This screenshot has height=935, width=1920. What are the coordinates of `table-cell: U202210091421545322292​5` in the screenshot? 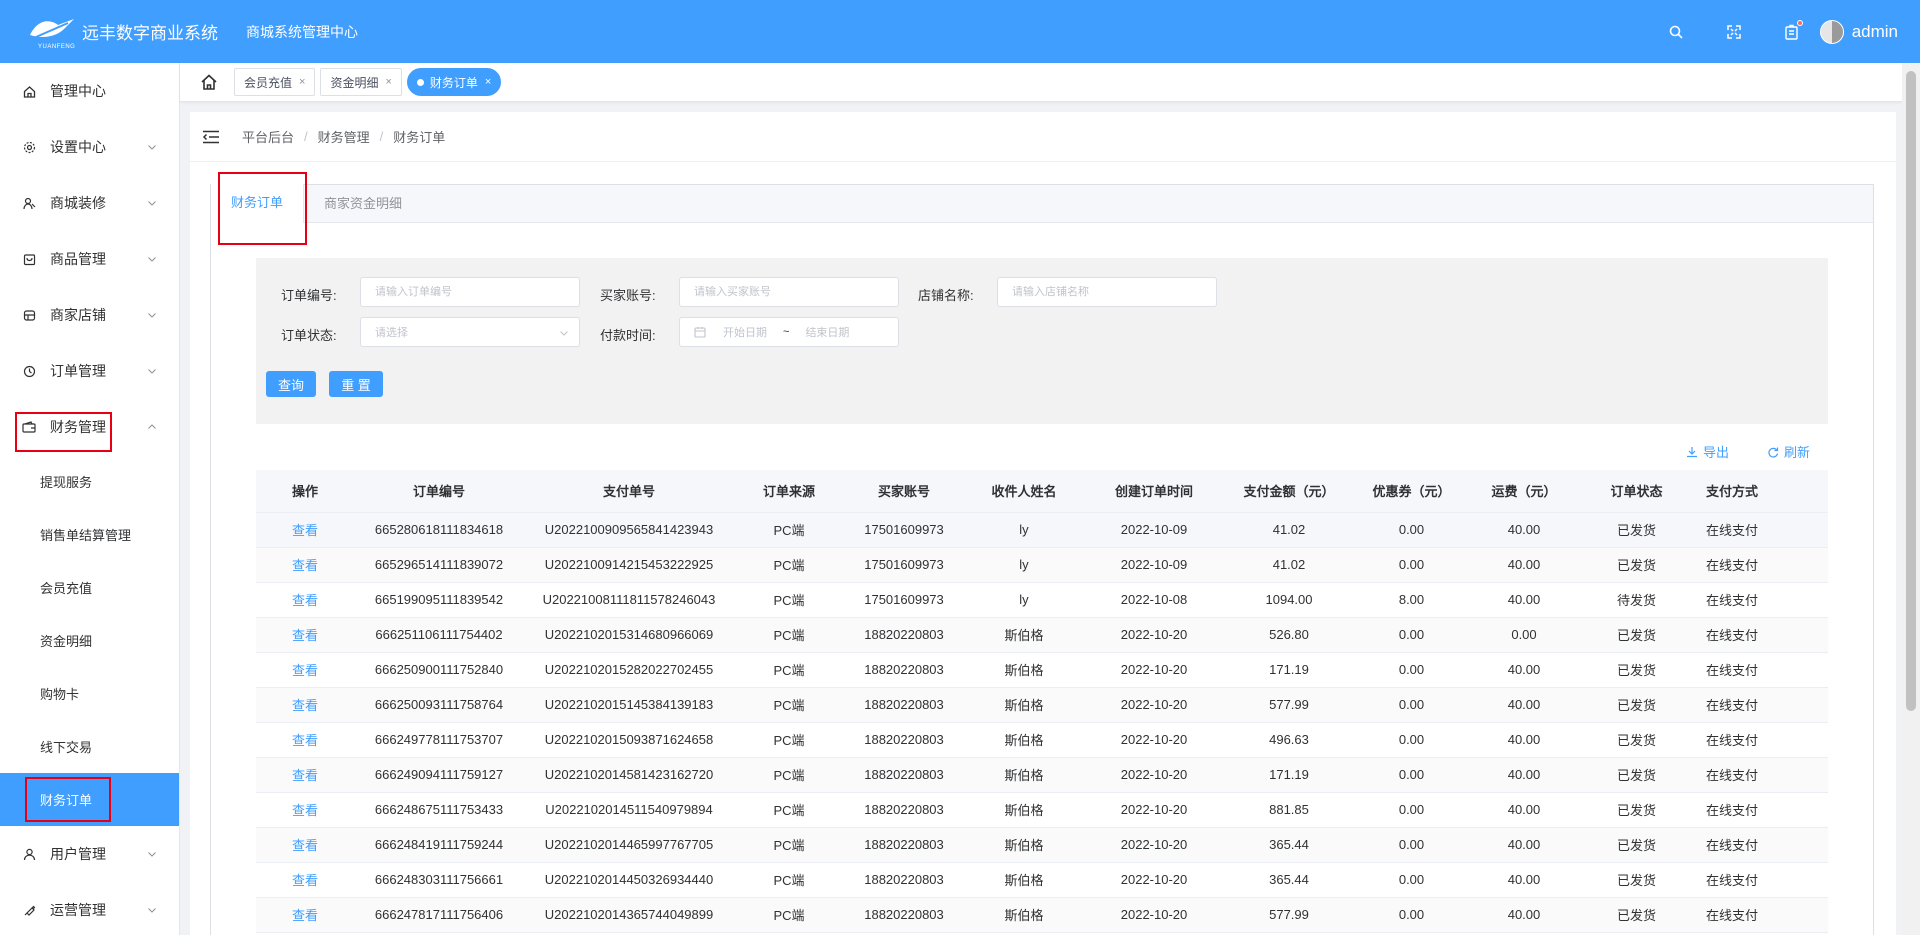 It's located at (629, 564).